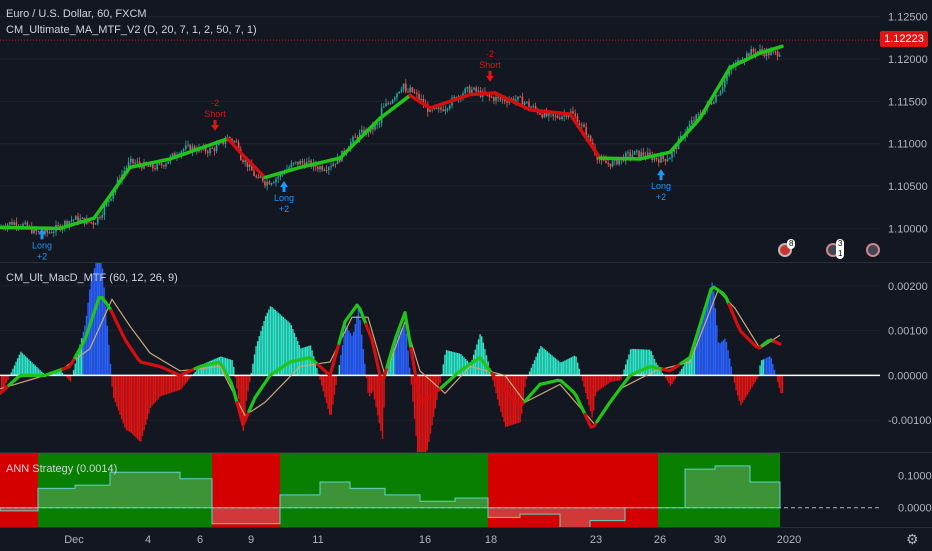  Describe the element at coordinates (660, 540) in the screenshot. I see `time-axis-tick: 26` at that location.